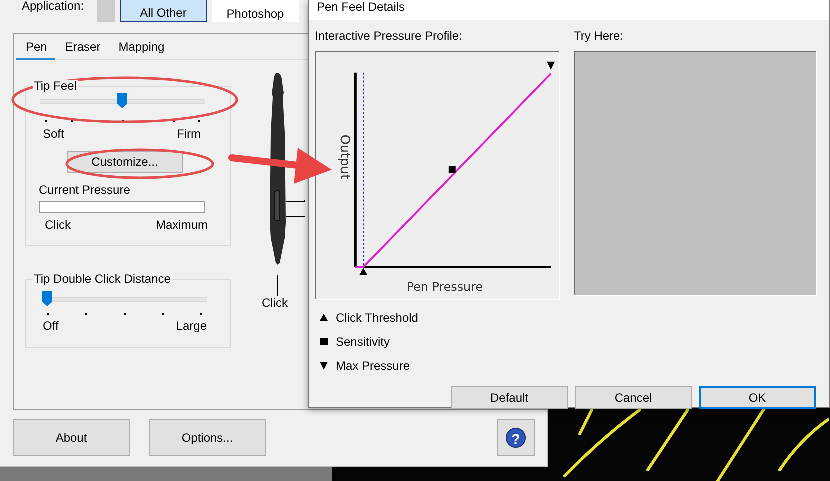 This screenshot has height=481, width=830. What do you see at coordinates (82, 49) in the screenshot?
I see `tab: Eraser` at bounding box center [82, 49].